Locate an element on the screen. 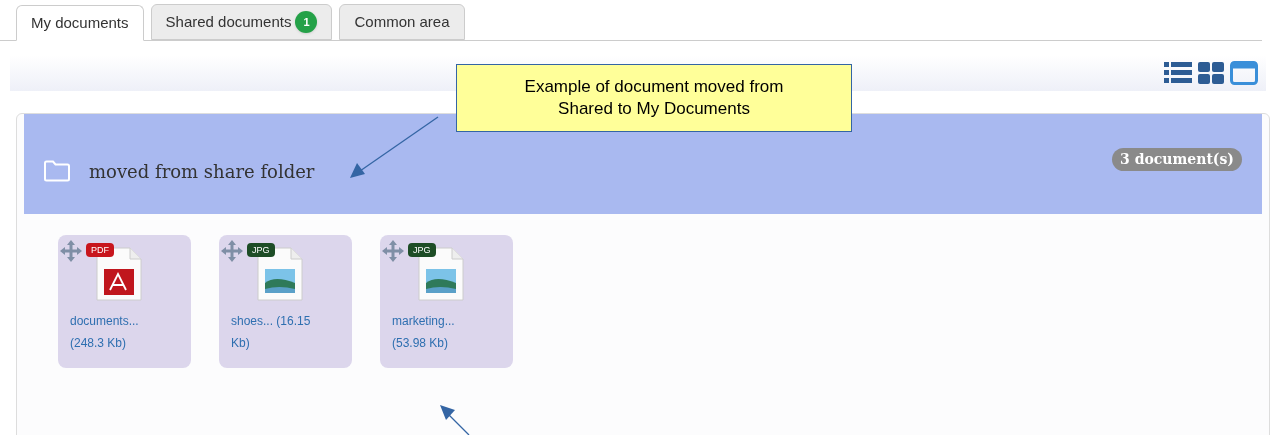 This screenshot has height=435, width=1276. folder-icon is located at coordinates (57, 171).